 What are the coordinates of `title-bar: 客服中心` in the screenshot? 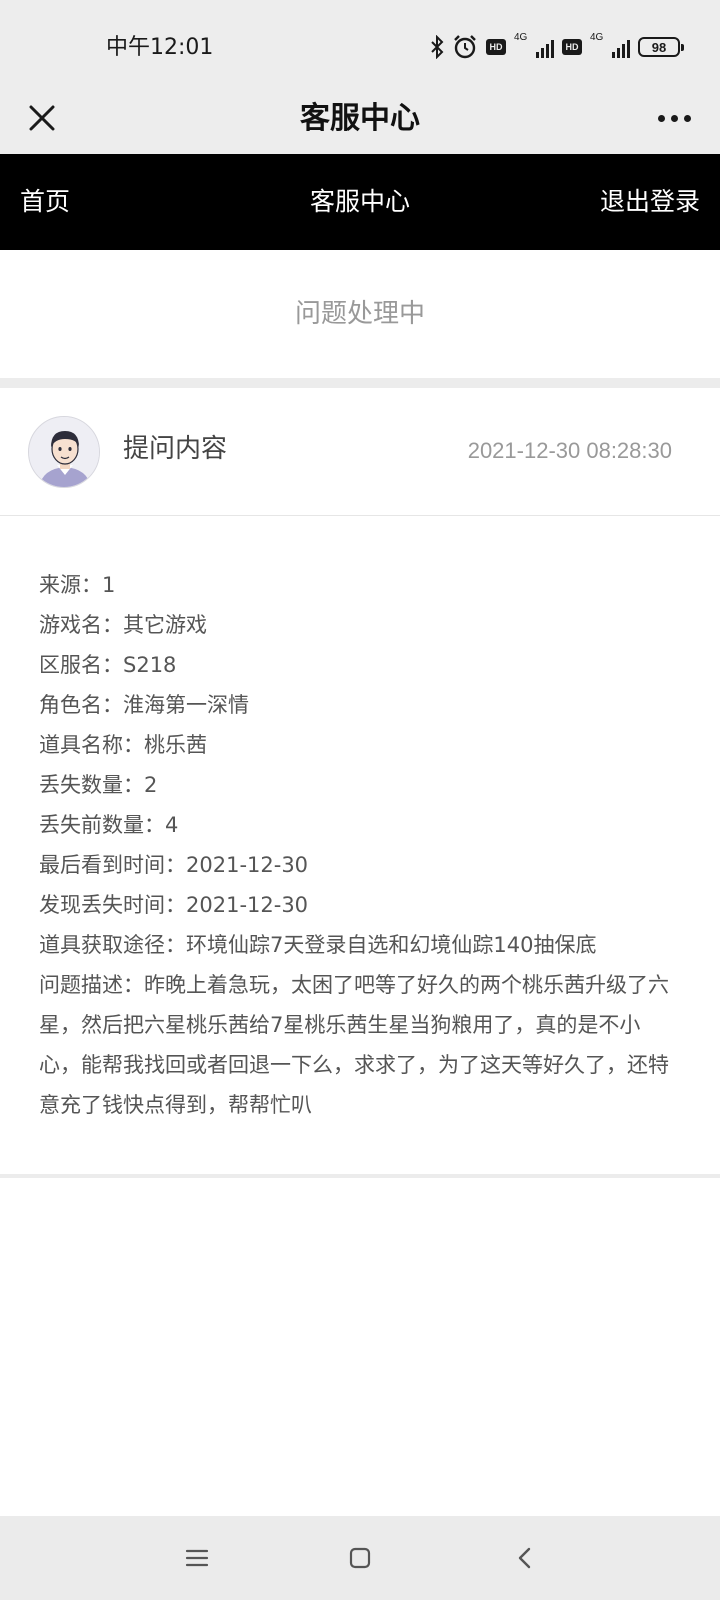 It's located at (360, 118).